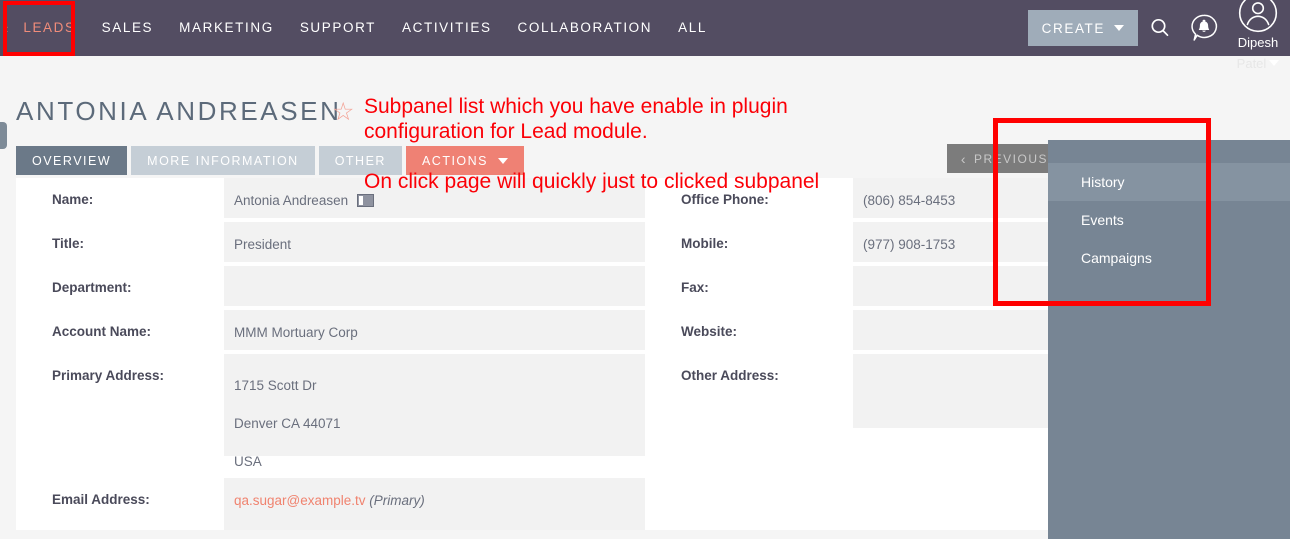  I want to click on avatar, so click(1258, 16).